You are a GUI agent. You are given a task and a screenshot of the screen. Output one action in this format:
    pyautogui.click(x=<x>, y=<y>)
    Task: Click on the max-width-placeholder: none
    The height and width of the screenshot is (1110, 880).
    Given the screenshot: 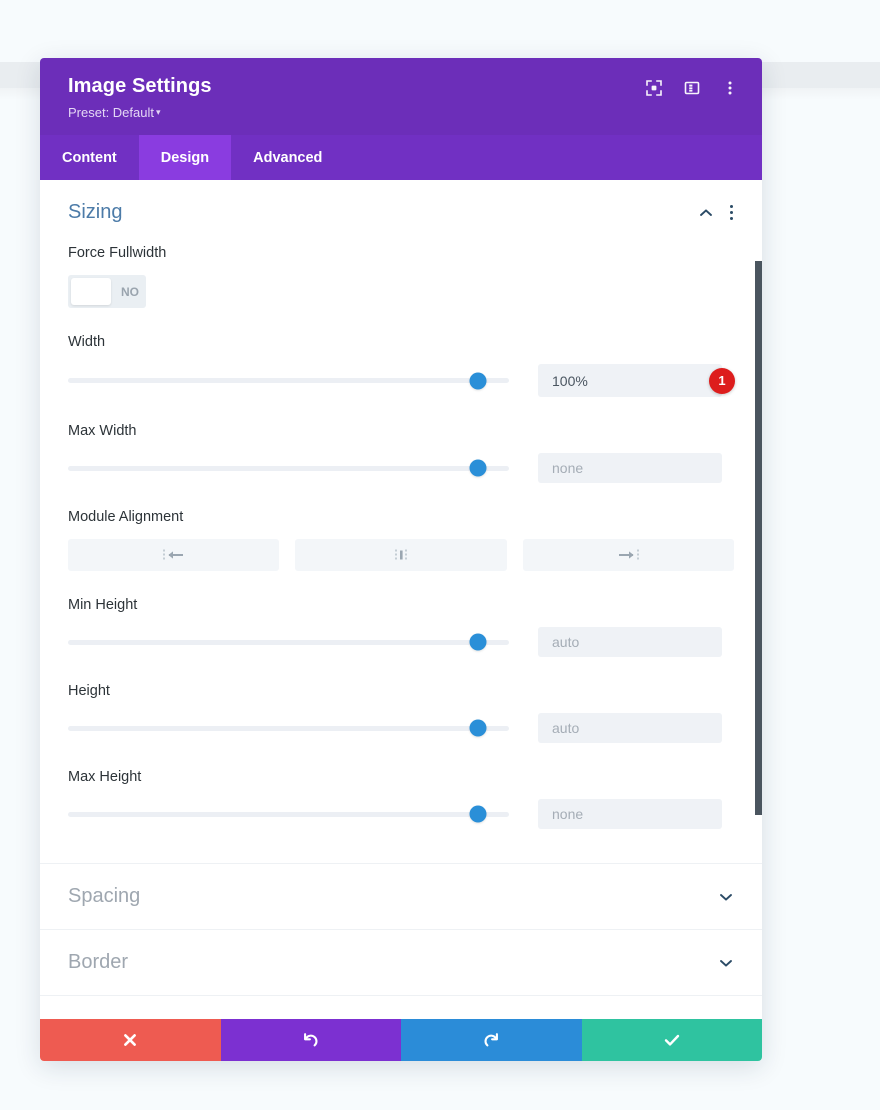 What is the action you would take?
    pyautogui.click(x=568, y=468)
    